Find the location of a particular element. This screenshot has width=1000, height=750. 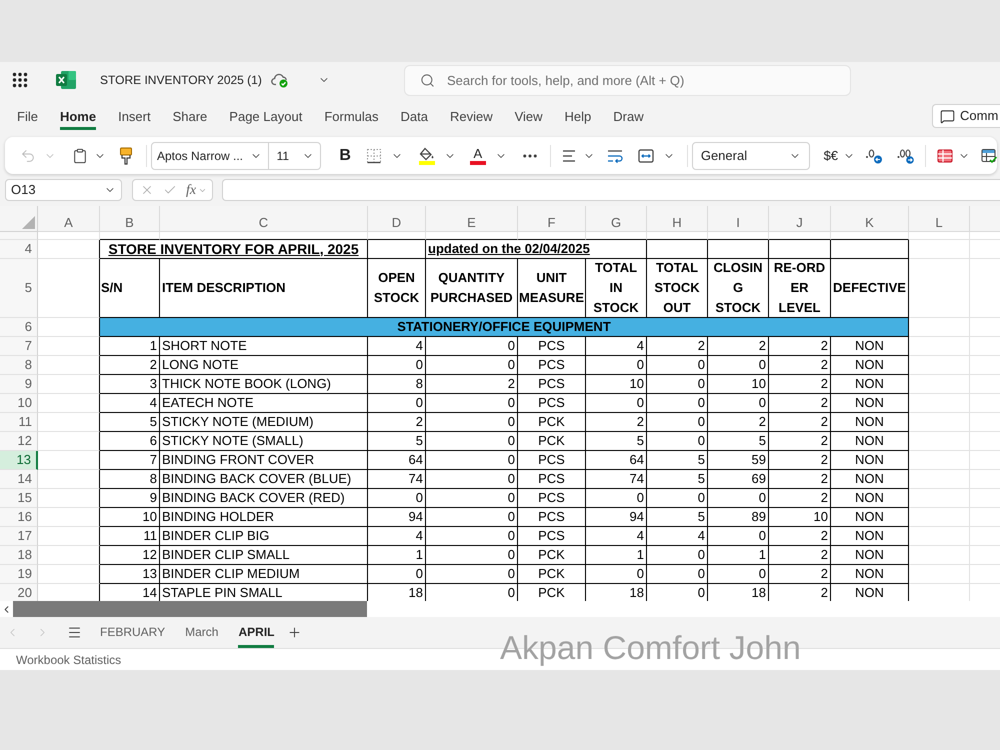

row-header: 5 is located at coordinates (19, 288).